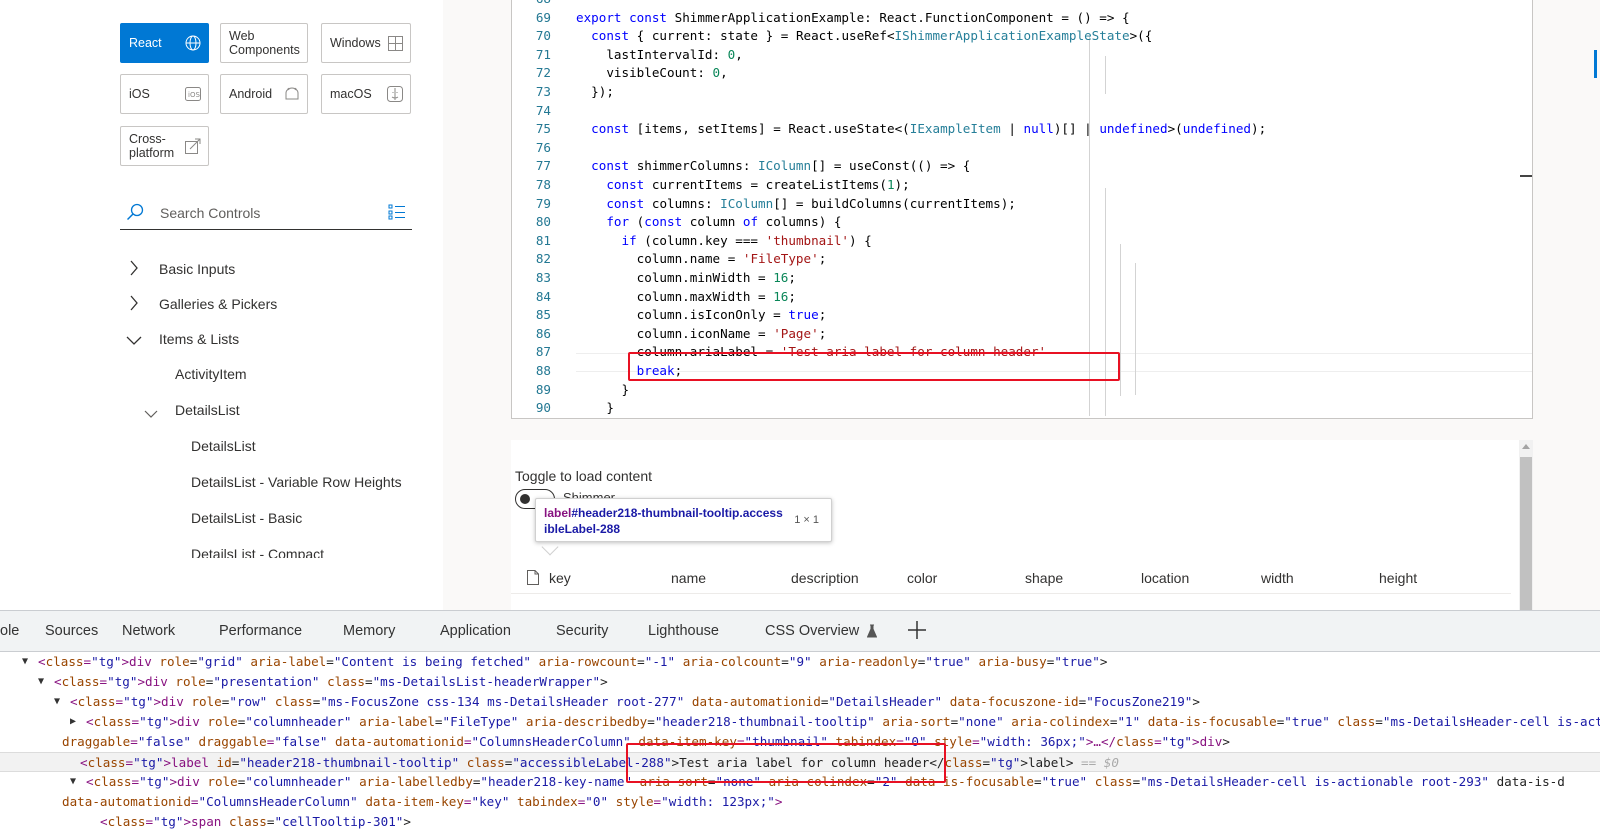 Image resolution: width=1600 pixels, height=830 pixels. What do you see at coordinates (731, 259) in the screenshot?
I see `code-text: column.name = 'FileType';` at bounding box center [731, 259].